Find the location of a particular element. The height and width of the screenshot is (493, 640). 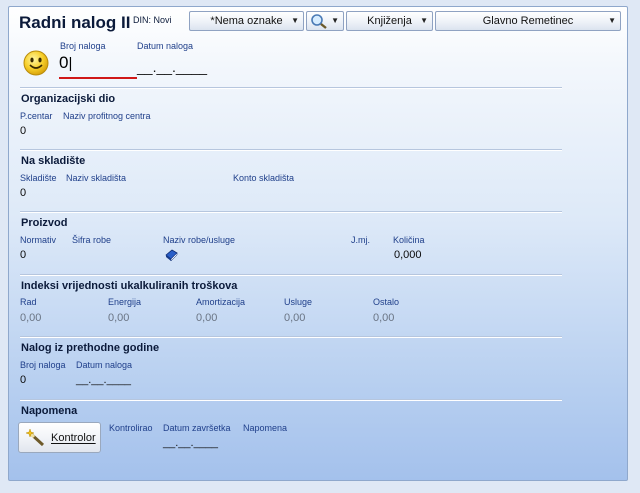

index-usluge-input: 0,00 is located at coordinates (294, 318).